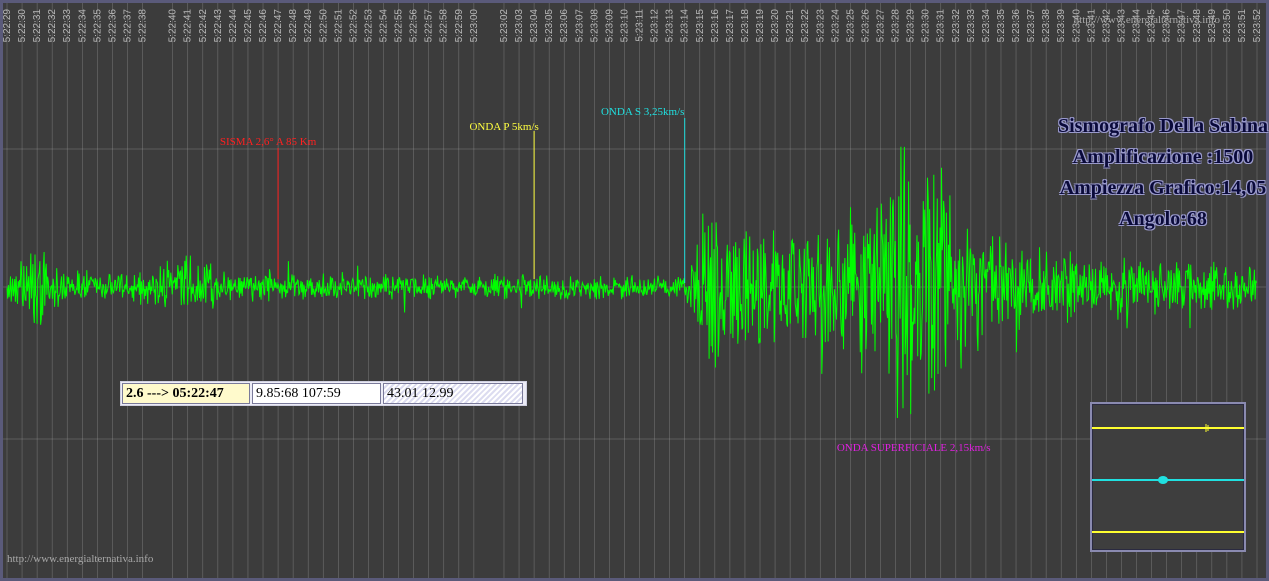 The width and height of the screenshot is (1269, 581). I want to click on time-tick-label: 5:22:33, so click(67, 26).